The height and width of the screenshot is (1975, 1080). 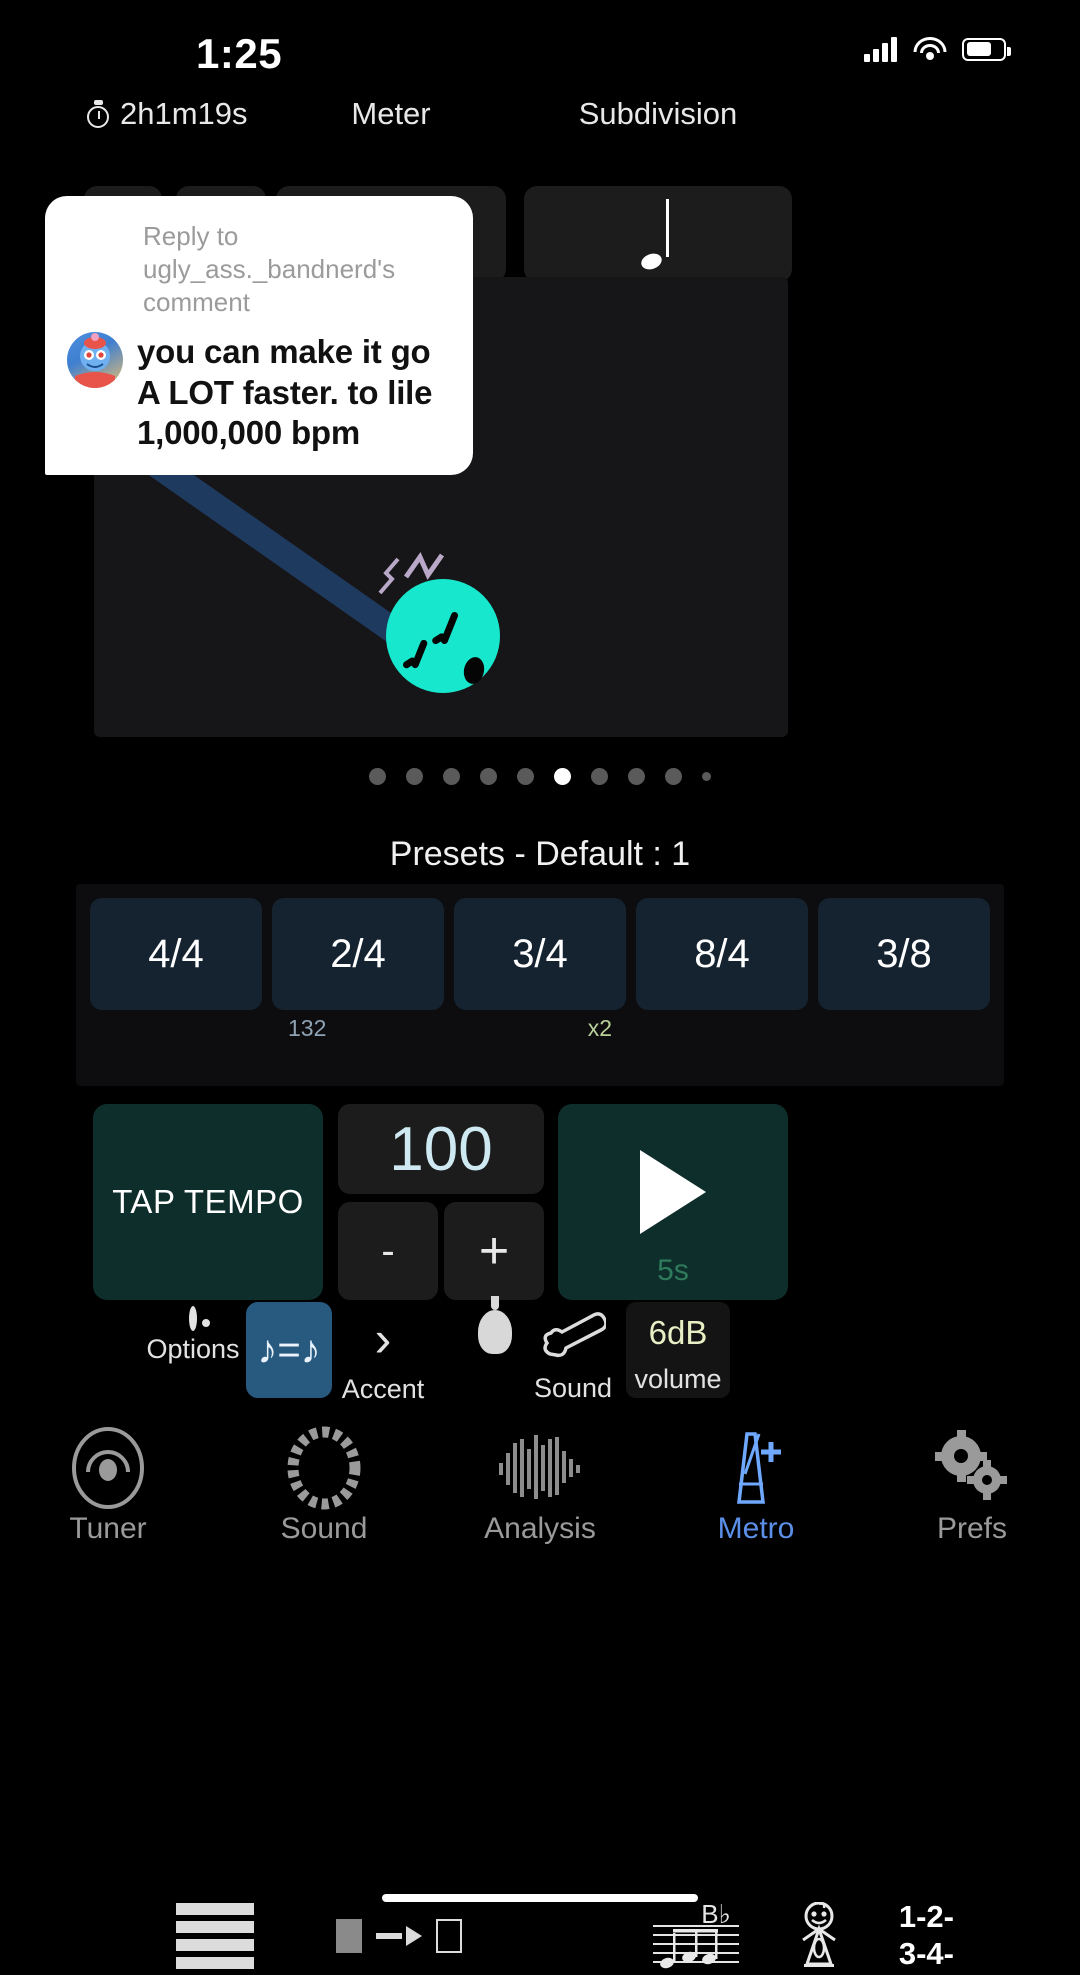 I want to click on transport-controls: TAP TEMPO 100 - + 5s, so click(x=540, y=1204).